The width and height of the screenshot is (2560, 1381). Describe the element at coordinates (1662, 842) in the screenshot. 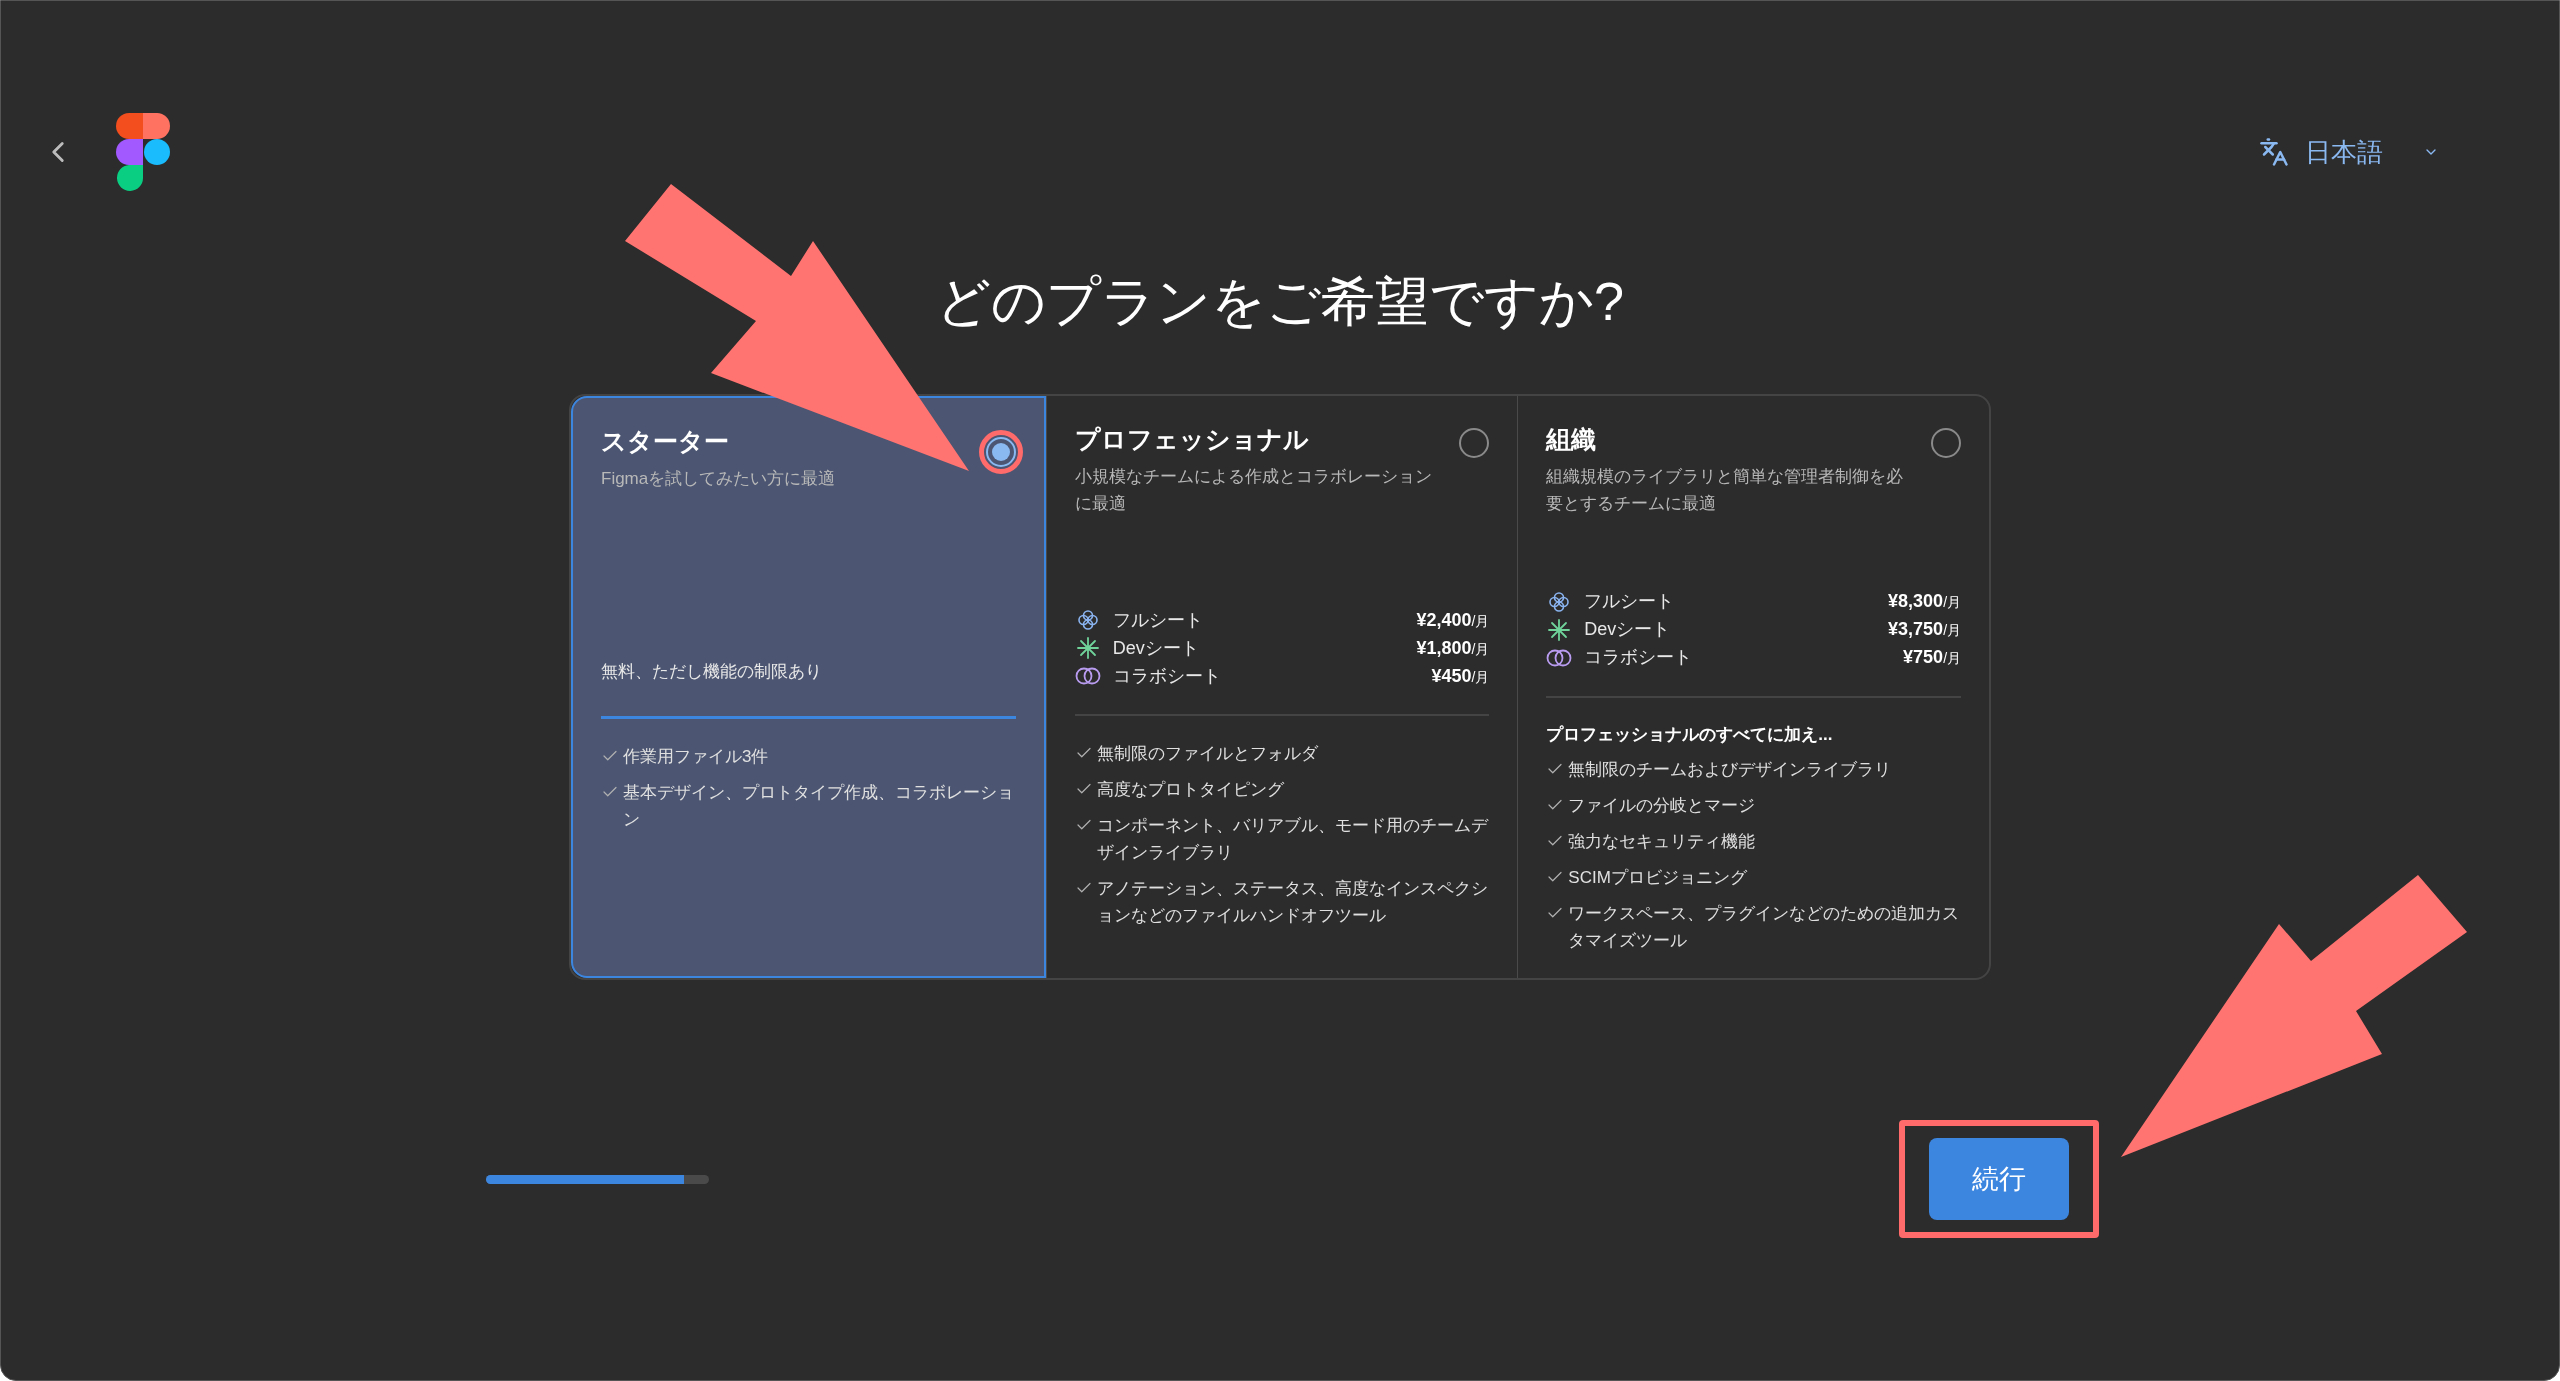

I see `feature-text: 強力なセキュリティ機能` at that location.